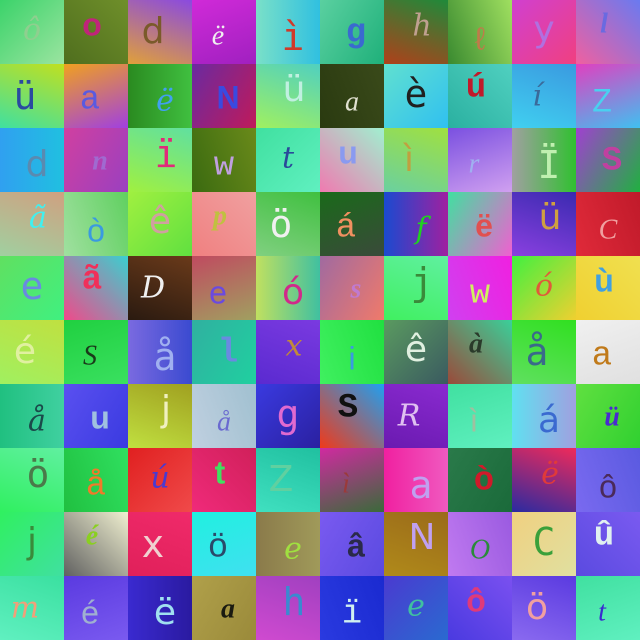 The image size is (640, 640). I want to click on glyph-tile: u, so click(352, 160).